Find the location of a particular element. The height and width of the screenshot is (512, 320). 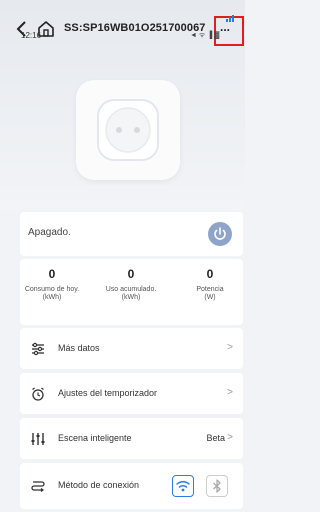

stat-power-value: 0 is located at coordinates (210, 274).